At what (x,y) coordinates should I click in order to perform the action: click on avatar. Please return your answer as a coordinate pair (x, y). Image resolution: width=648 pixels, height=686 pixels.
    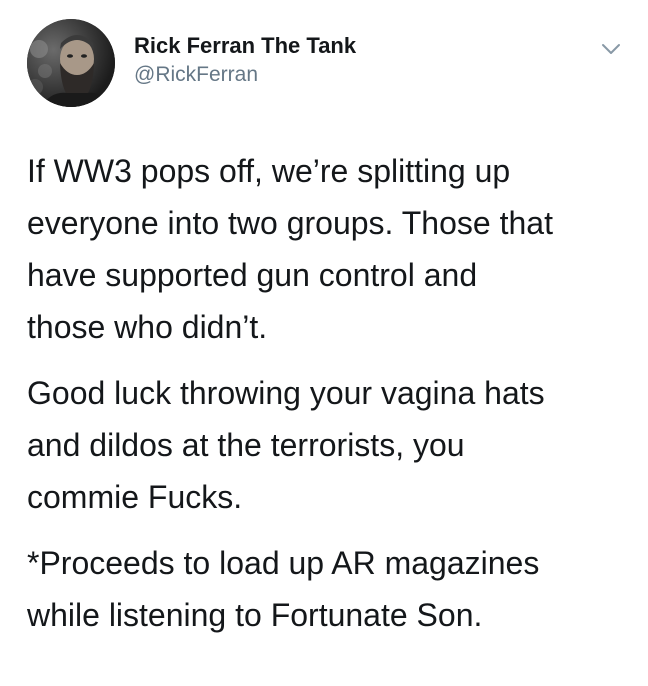
    Looking at the image, I should click on (71, 63).